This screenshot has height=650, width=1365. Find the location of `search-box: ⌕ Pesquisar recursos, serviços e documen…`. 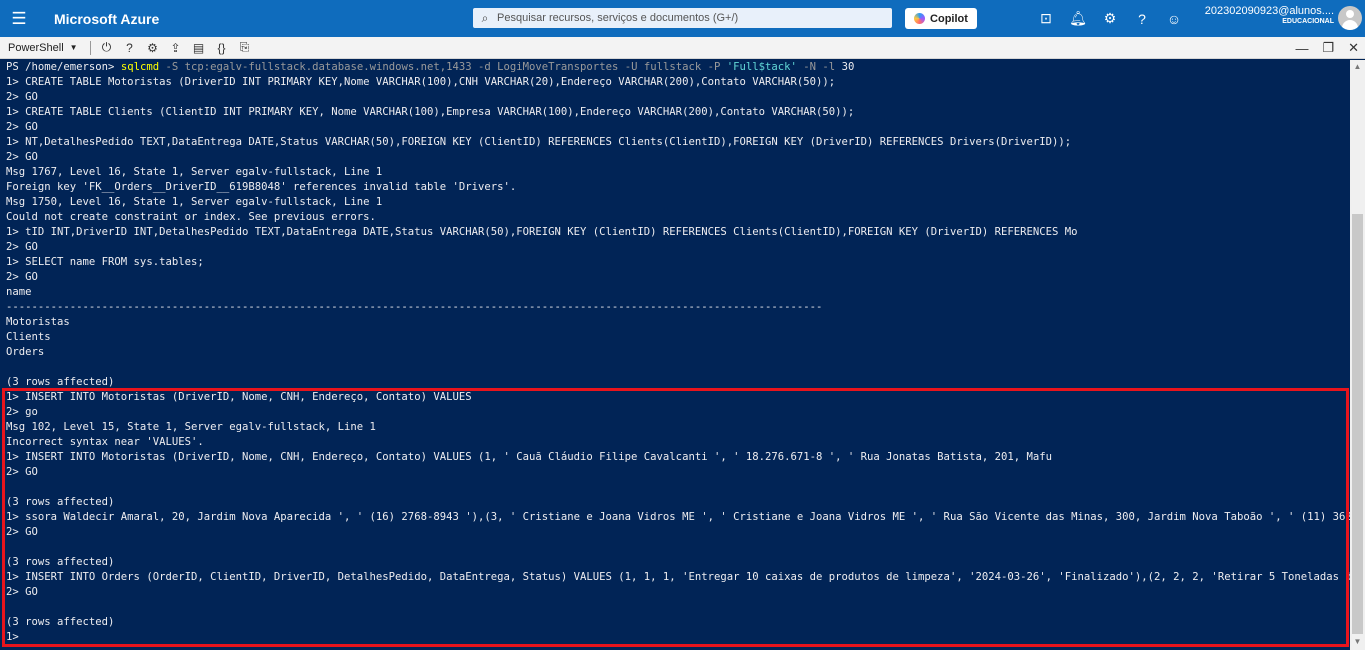

search-box: ⌕ Pesquisar recursos, serviços e documen… is located at coordinates (682, 18).